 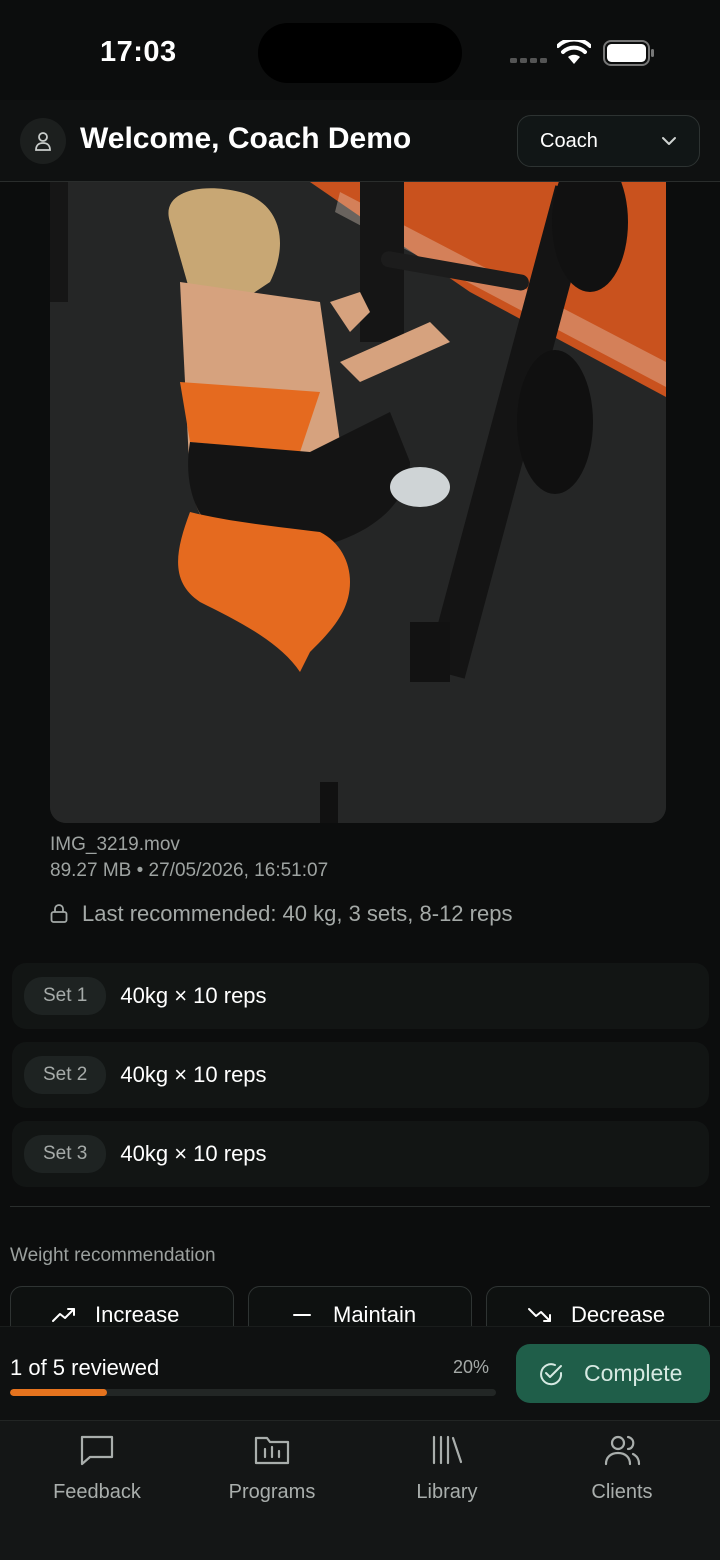 What do you see at coordinates (551, 1373) in the screenshot?
I see `check-circle-icon` at bounding box center [551, 1373].